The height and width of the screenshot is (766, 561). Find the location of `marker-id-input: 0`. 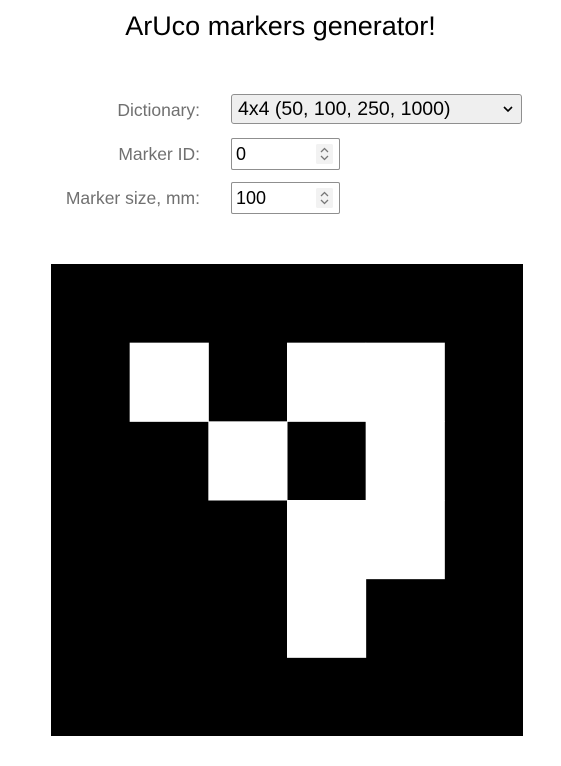

marker-id-input: 0 is located at coordinates (285, 154).